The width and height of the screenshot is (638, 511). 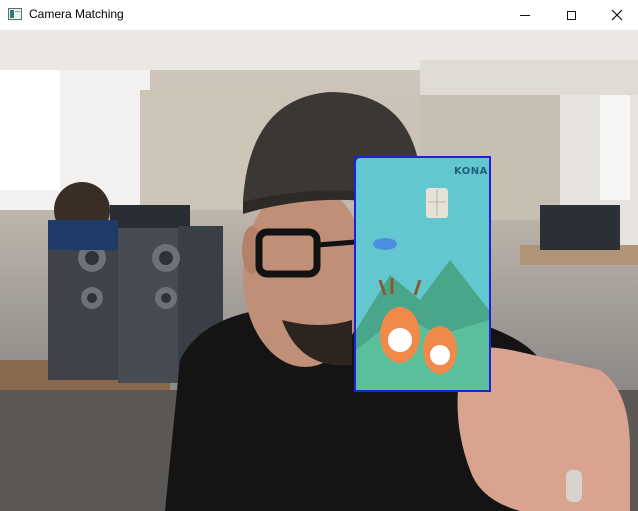 I want to click on window-title: Camera Matching, so click(x=76, y=14).